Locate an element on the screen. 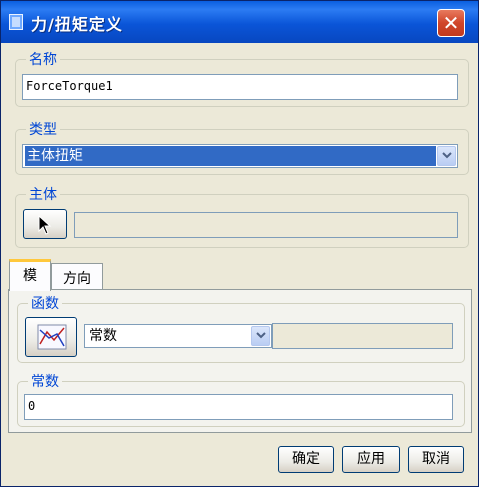 This screenshot has height=487, width=479. constant-input: 0 is located at coordinates (238, 407).